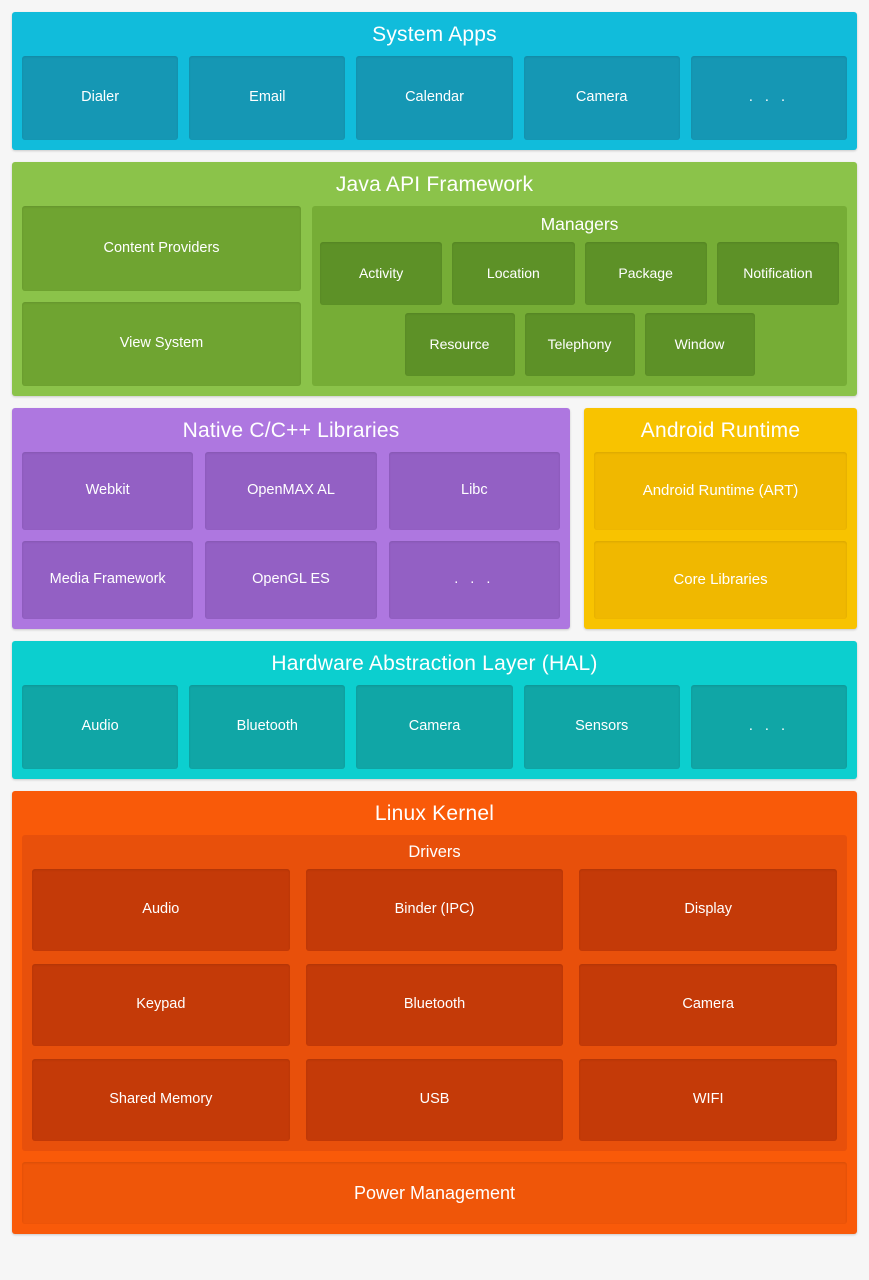 This screenshot has width=869, height=1280. Describe the element at coordinates (108, 580) in the screenshot. I see `tile-media-framework: Media Framework` at that location.